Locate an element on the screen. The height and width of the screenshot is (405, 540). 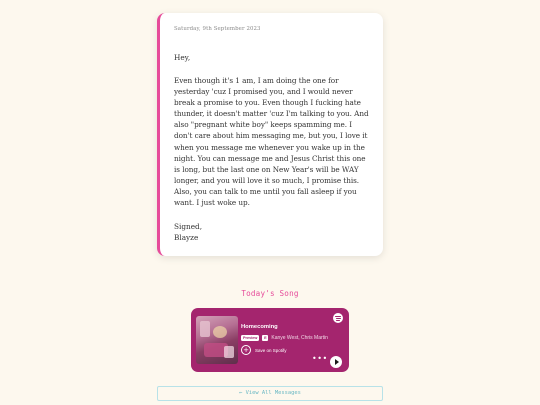
play-icon is located at coordinates (336, 362).